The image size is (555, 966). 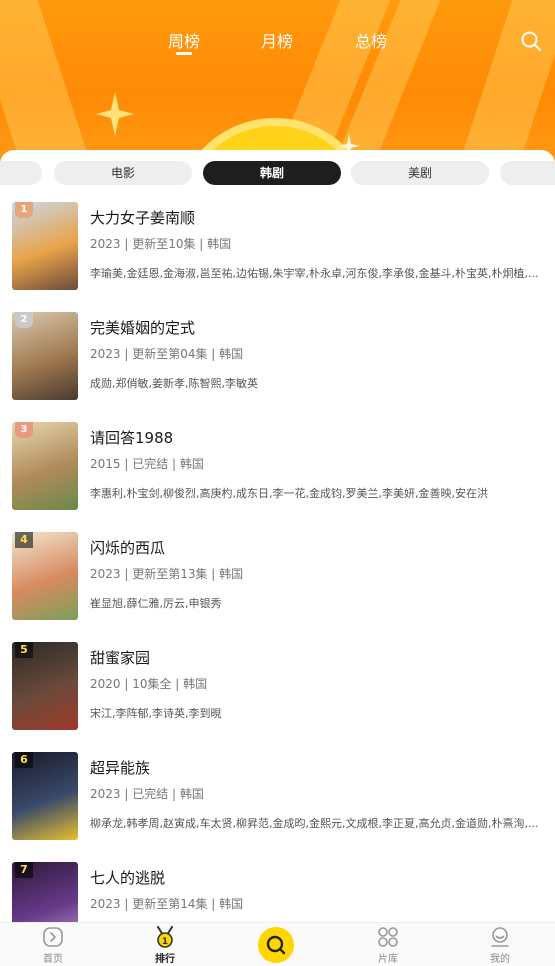 I want to click on rank-badge: 3, so click(x=24, y=430).